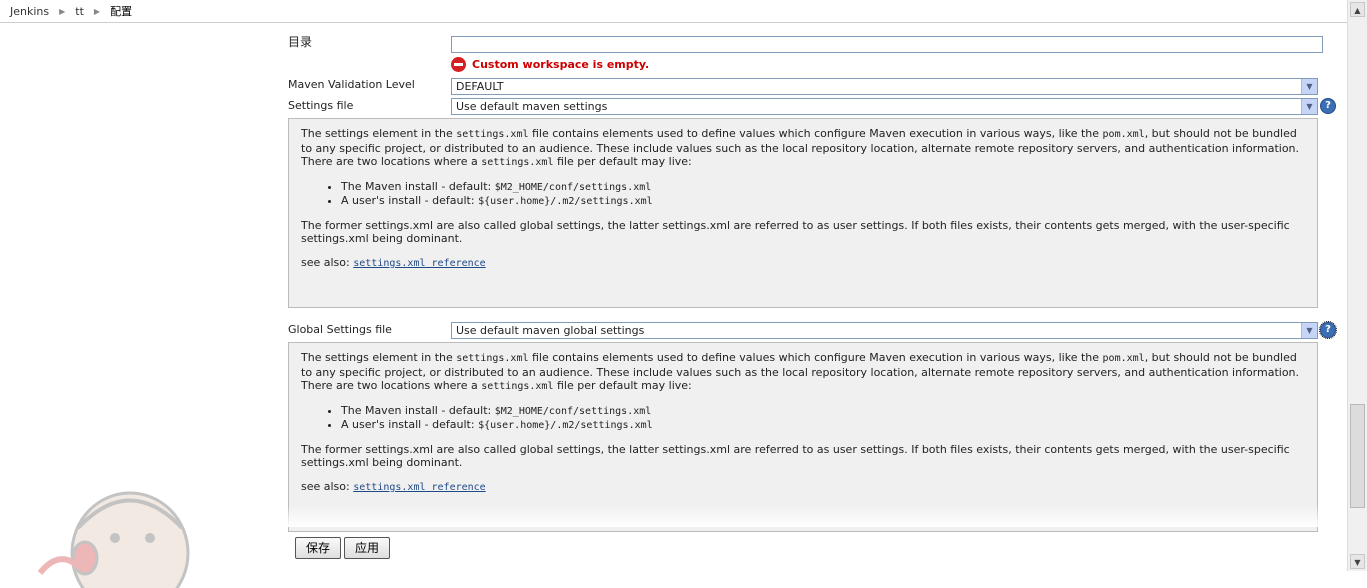 Image resolution: width=1367 pixels, height=588 pixels. Describe the element at coordinates (300, 42) in the screenshot. I see `workspace-label: 目录` at that location.